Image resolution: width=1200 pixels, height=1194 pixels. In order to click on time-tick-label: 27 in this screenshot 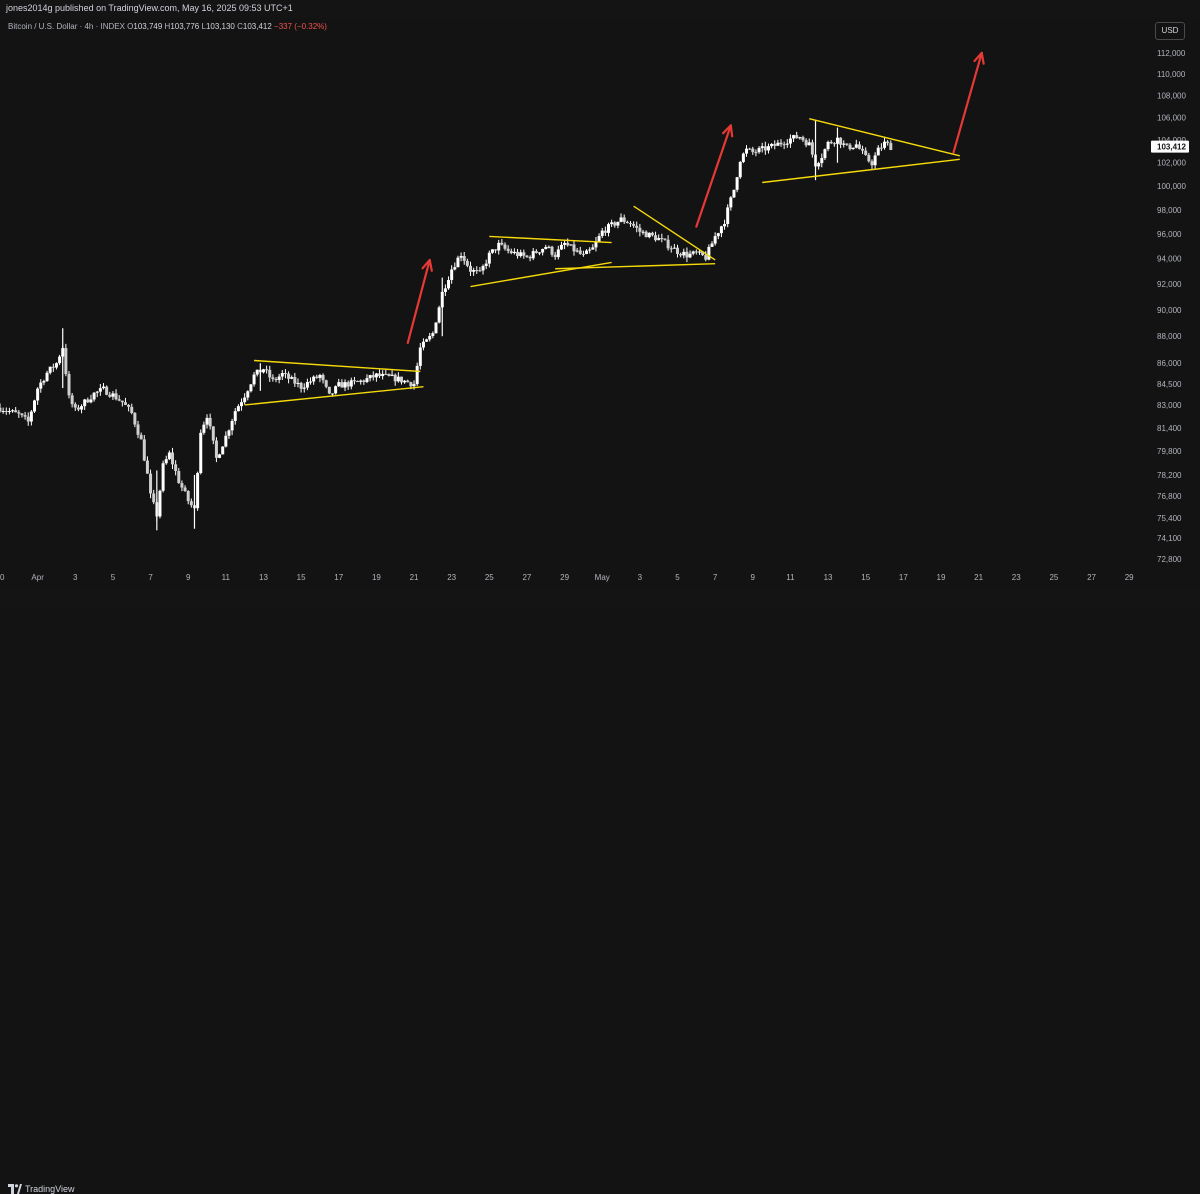, I will do `click(1091, 577)`.